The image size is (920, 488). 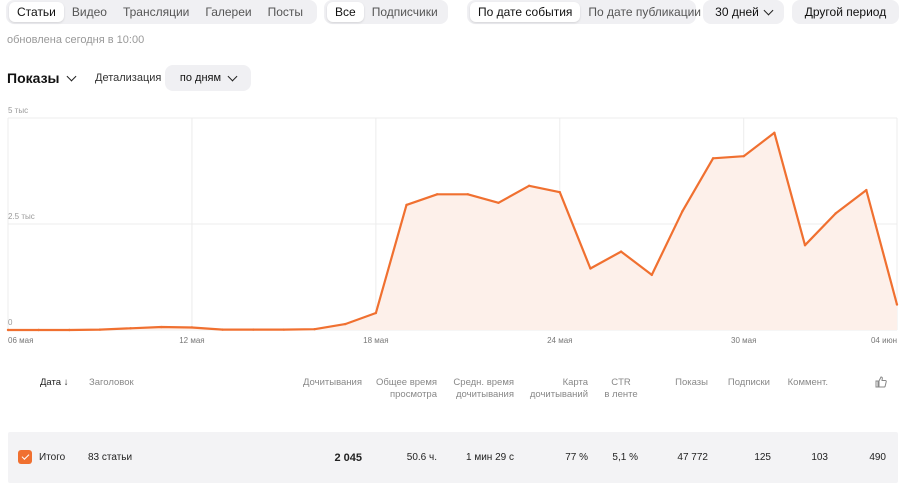 What do you see at coordinates (819, 457) in the screenshot?
I see `total-comments: 103` at bounding box center [819, 457].